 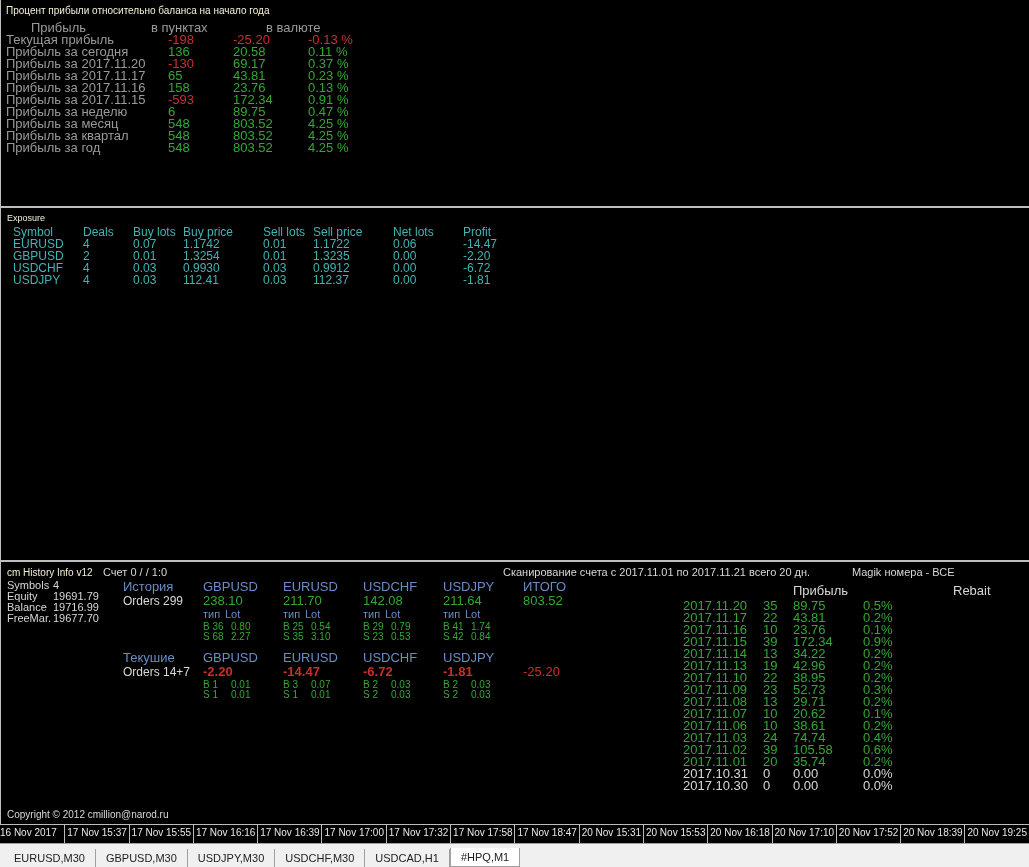 What do you see at coordinates (332, 268) in the screenshot?
I see `table-cell-text: 0.9912` at bounding box center [332, 268].